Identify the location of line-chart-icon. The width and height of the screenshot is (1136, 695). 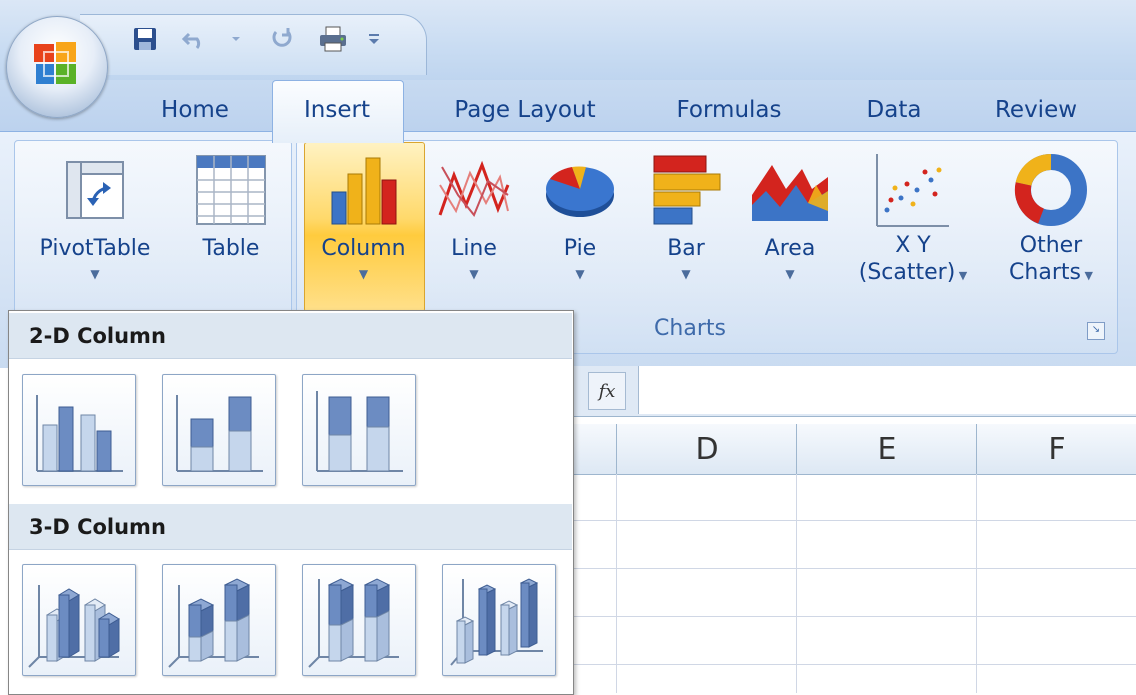
(474, 190).